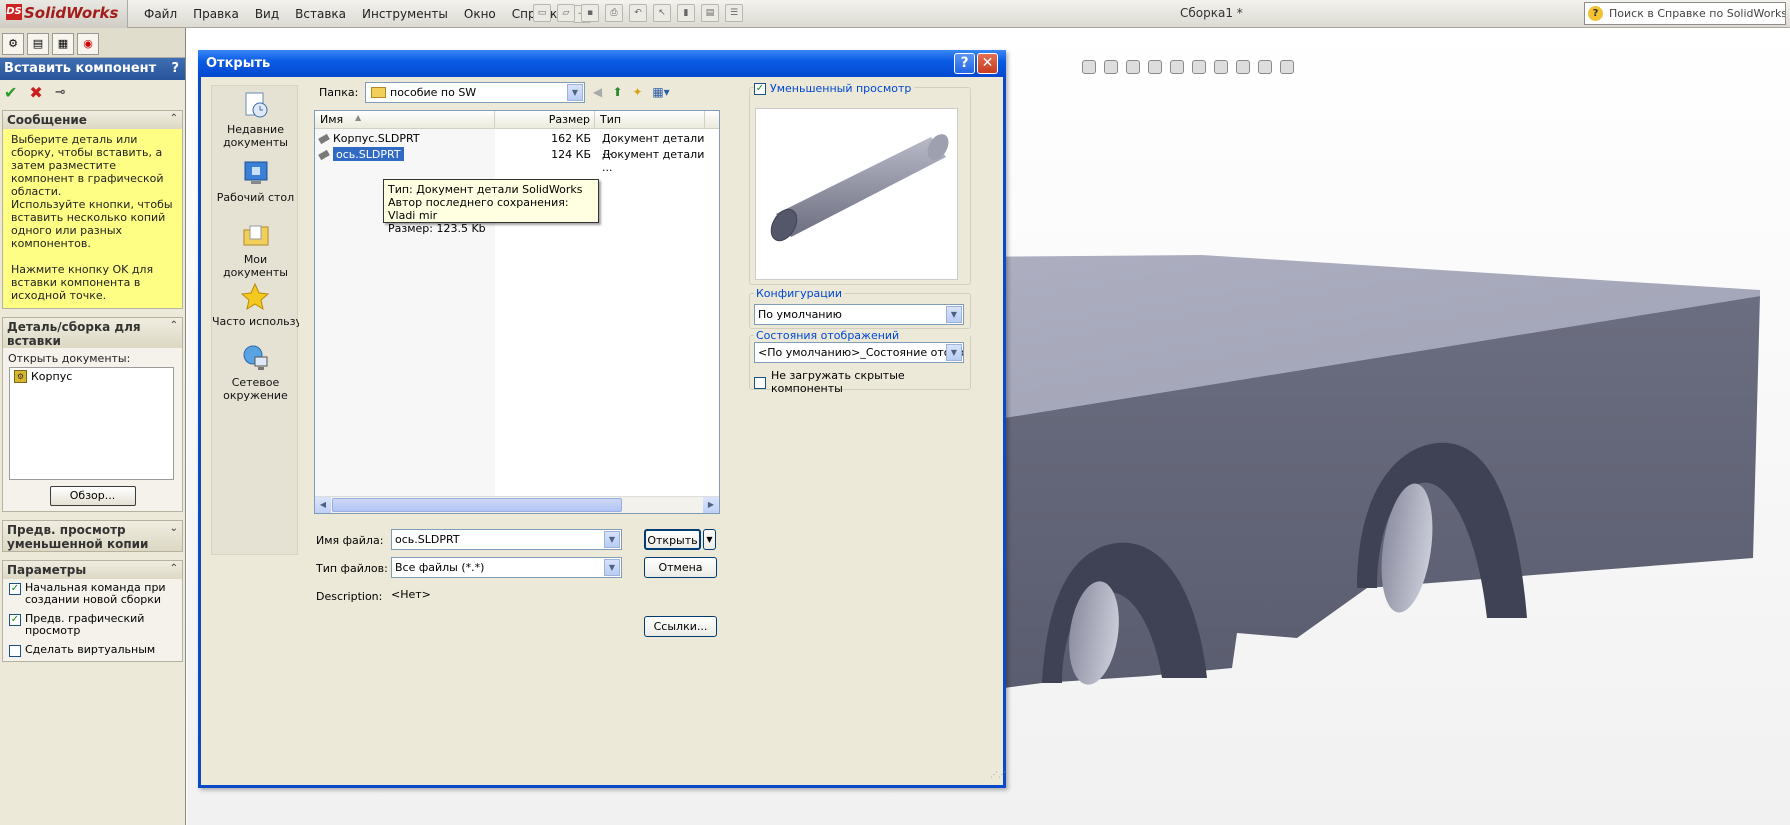 The image size is (1790, 825). Describe the element at coordinates (1685, 13) in the screenshot. I see `help-search-input: ? Поиск в Справке по SolidWorks` at that location.